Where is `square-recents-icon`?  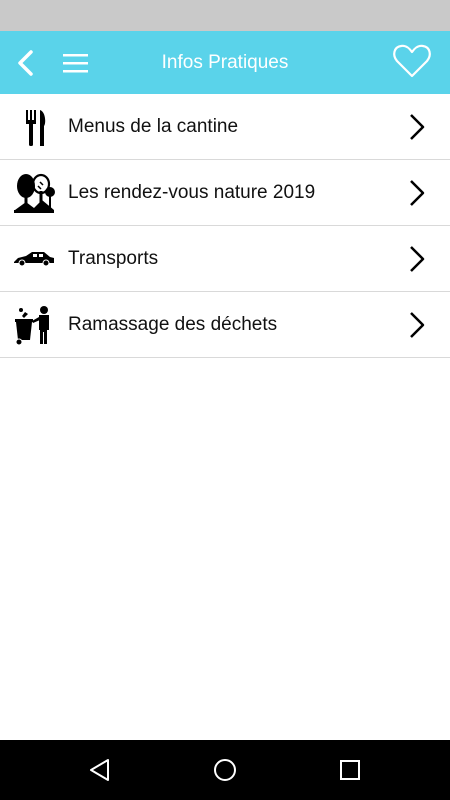 square-recents-icon is located at coordinates (350, 770).